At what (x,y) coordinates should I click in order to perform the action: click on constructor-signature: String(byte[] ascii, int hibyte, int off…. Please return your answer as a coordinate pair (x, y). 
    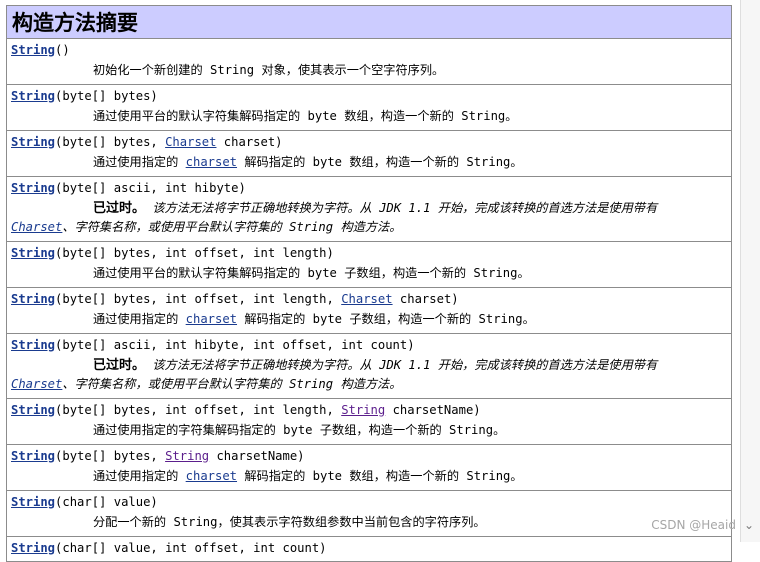
    Looking at the image, I should click on (369, 345).